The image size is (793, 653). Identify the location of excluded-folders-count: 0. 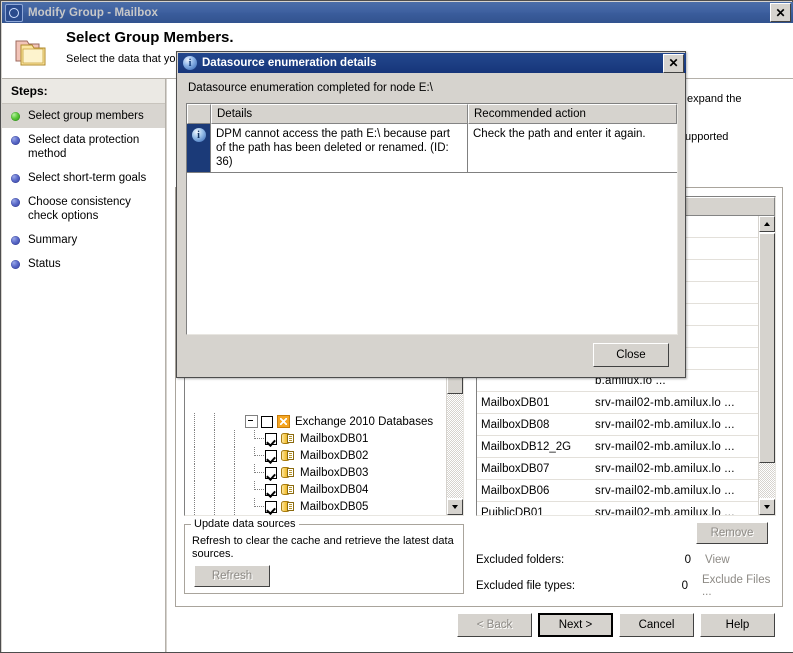
(687, 560).